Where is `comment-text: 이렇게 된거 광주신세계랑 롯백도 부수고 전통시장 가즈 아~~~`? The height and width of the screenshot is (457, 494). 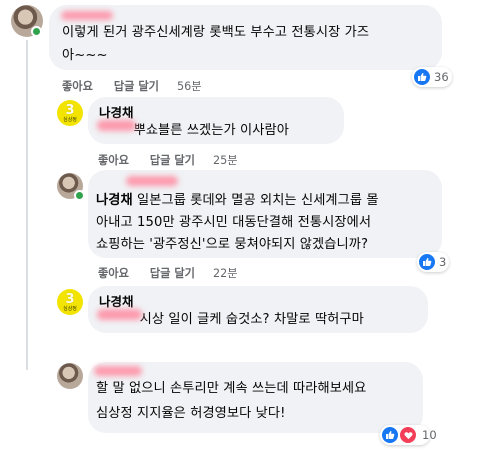
comment-text: 이렇게 된거 광주신세계랑 롯백도 부수고 전통시장 가즈 아~~~ is located at coordinates (216, 44).